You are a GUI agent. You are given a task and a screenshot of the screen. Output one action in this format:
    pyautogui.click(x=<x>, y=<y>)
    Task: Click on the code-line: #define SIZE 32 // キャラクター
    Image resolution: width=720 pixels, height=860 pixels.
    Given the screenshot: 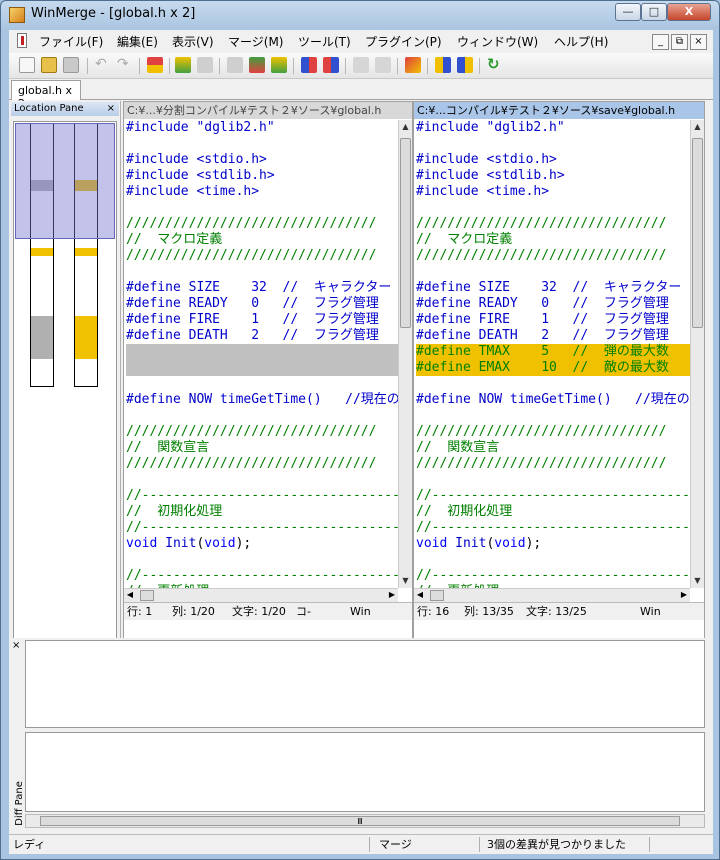 What is the action you would take?
    pyautogui.click(x=259, y=287)
    